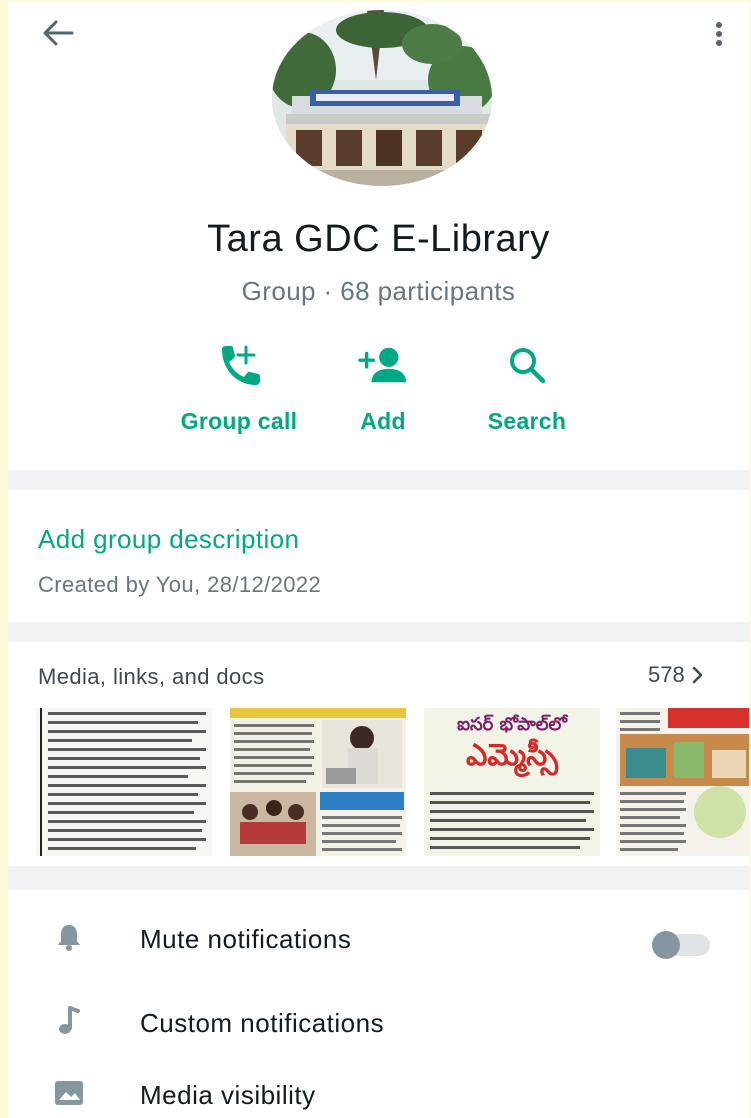  I want to click on group-call-label: Group call, so click(239, 421).